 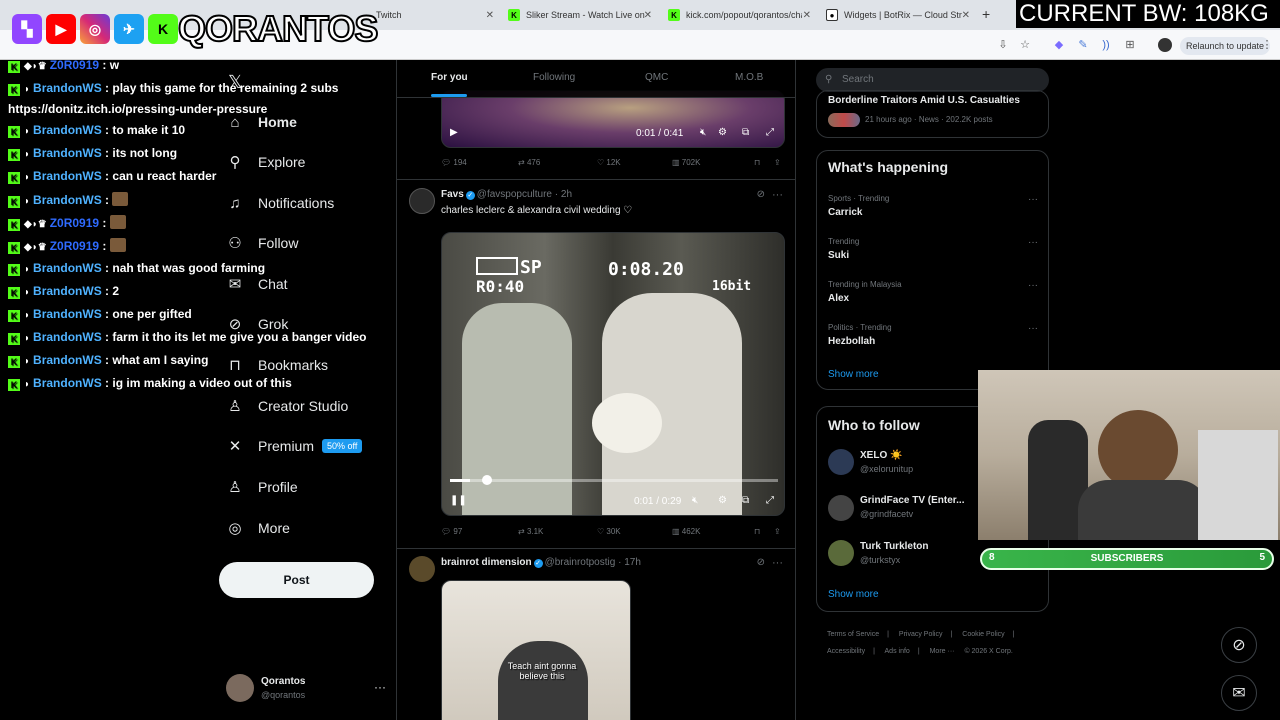 I want to click on tab-mob: M.O.B, so click(x=749, y=77).